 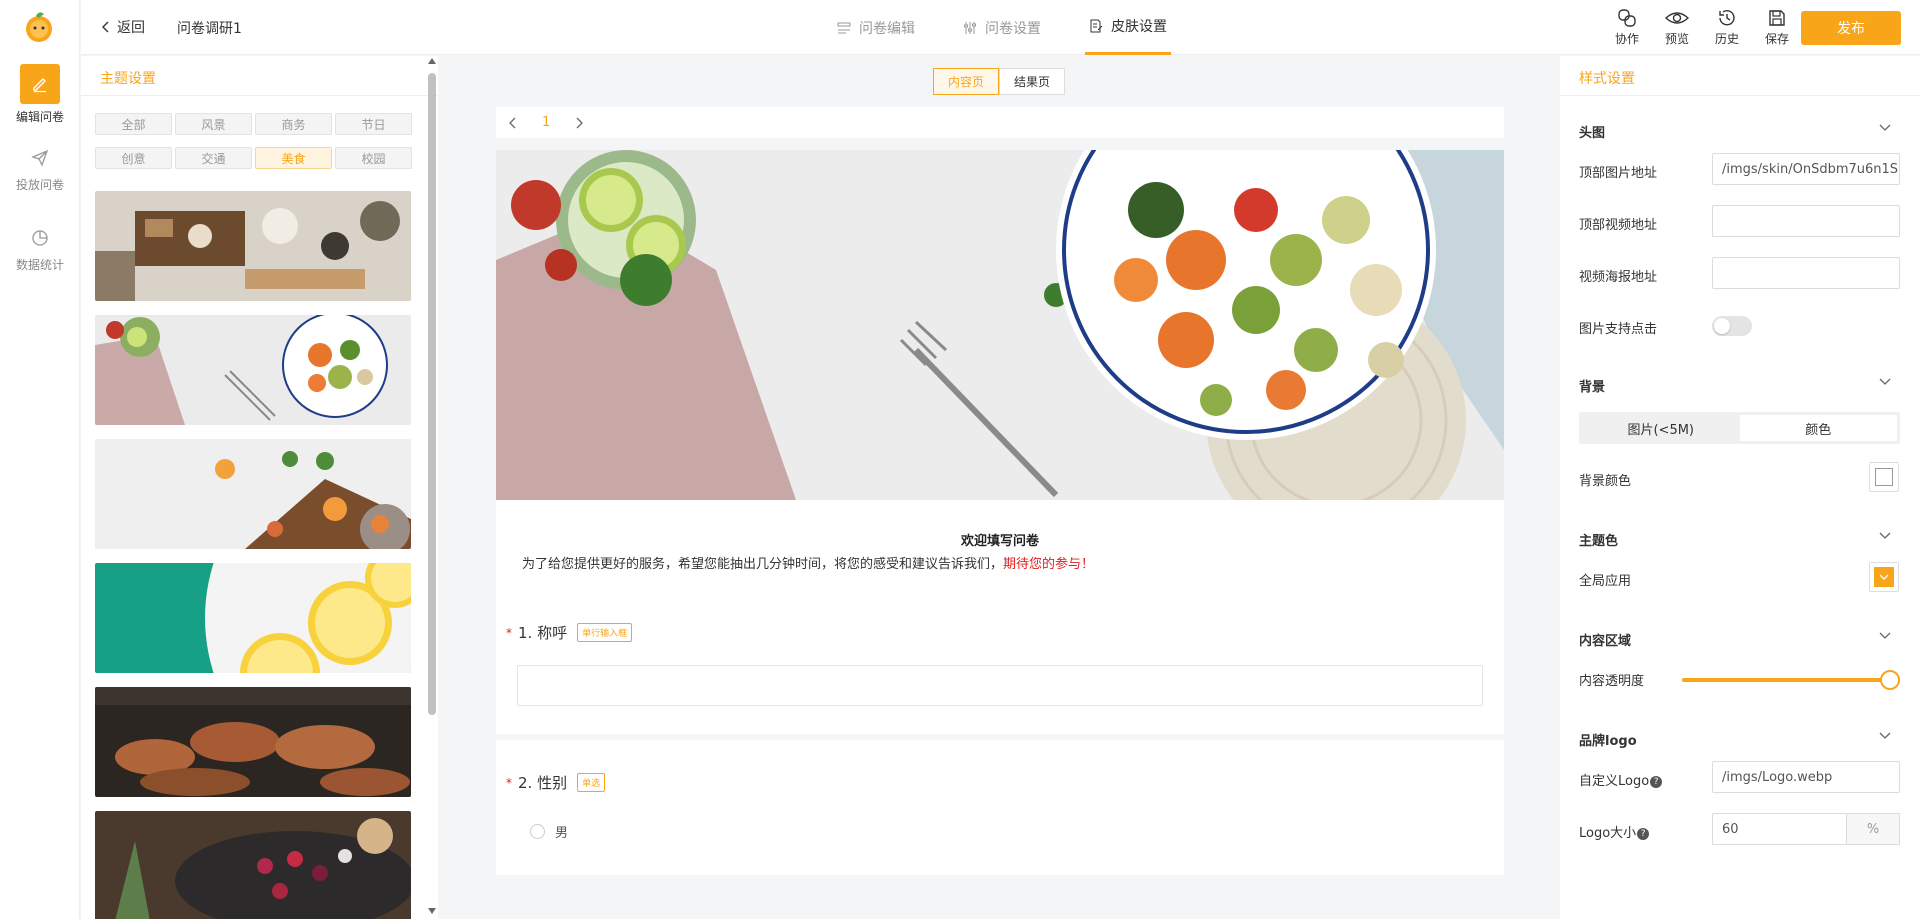 What do you see at coordinates (213, 124) in the screenshot?
I see `category-scenery: 风景` at bounding box center [213, 124].